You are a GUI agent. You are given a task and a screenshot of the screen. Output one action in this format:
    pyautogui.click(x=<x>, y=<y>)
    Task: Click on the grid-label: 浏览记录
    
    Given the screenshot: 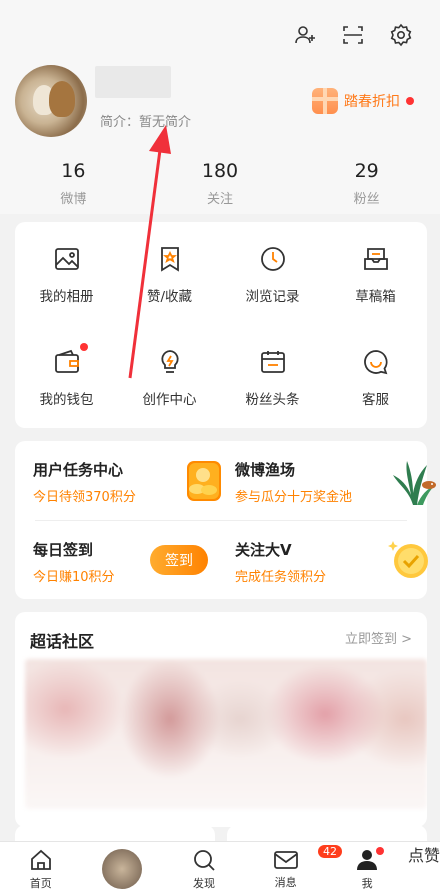 What is the action you would take?
    pyautogui.click(x=272, y=296)
    